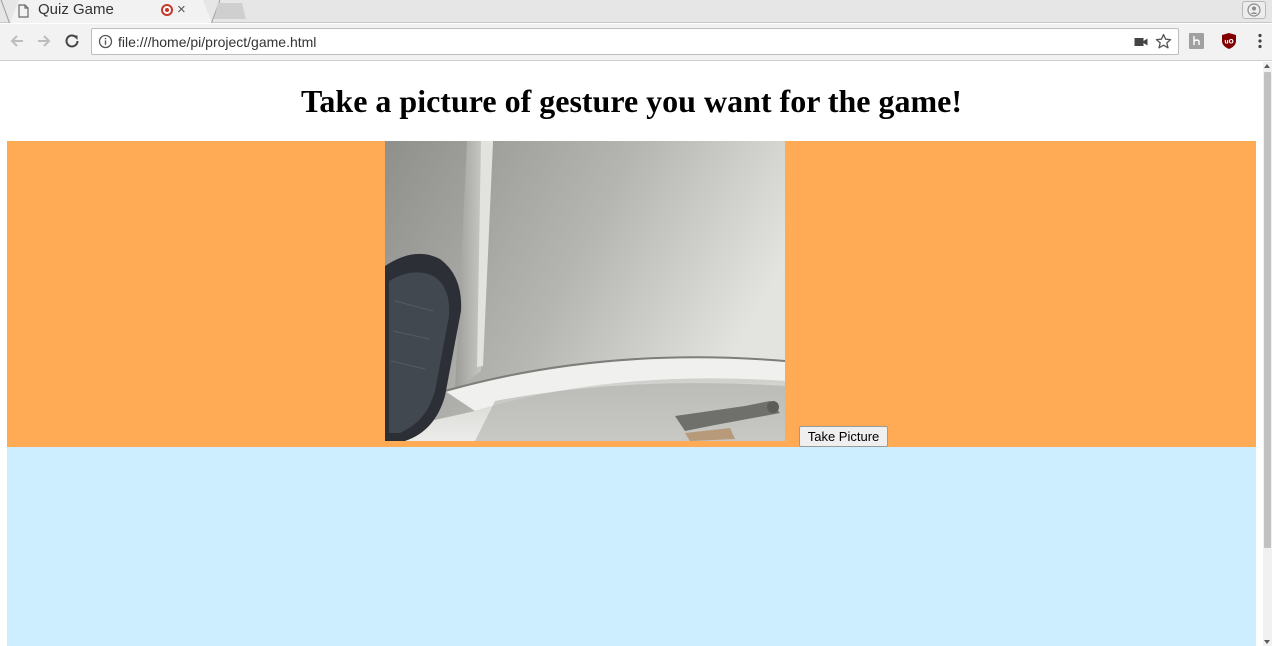 The image size is (1272, 646). What do you see at coordinates (23, 11) in the screenshot?
I see `document-icon` at bounding box center [23, 11].